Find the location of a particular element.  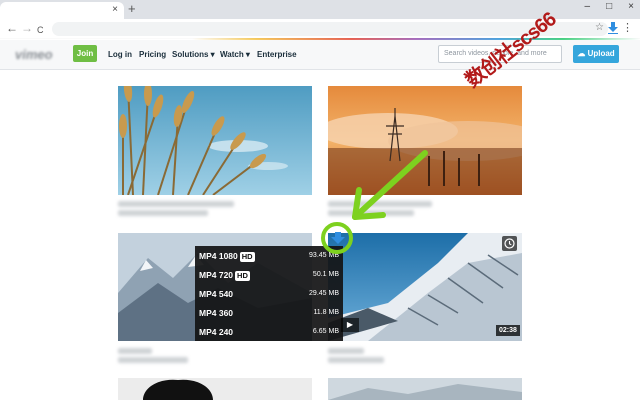

minimize-icon: – is located at coordinates (588, 6).